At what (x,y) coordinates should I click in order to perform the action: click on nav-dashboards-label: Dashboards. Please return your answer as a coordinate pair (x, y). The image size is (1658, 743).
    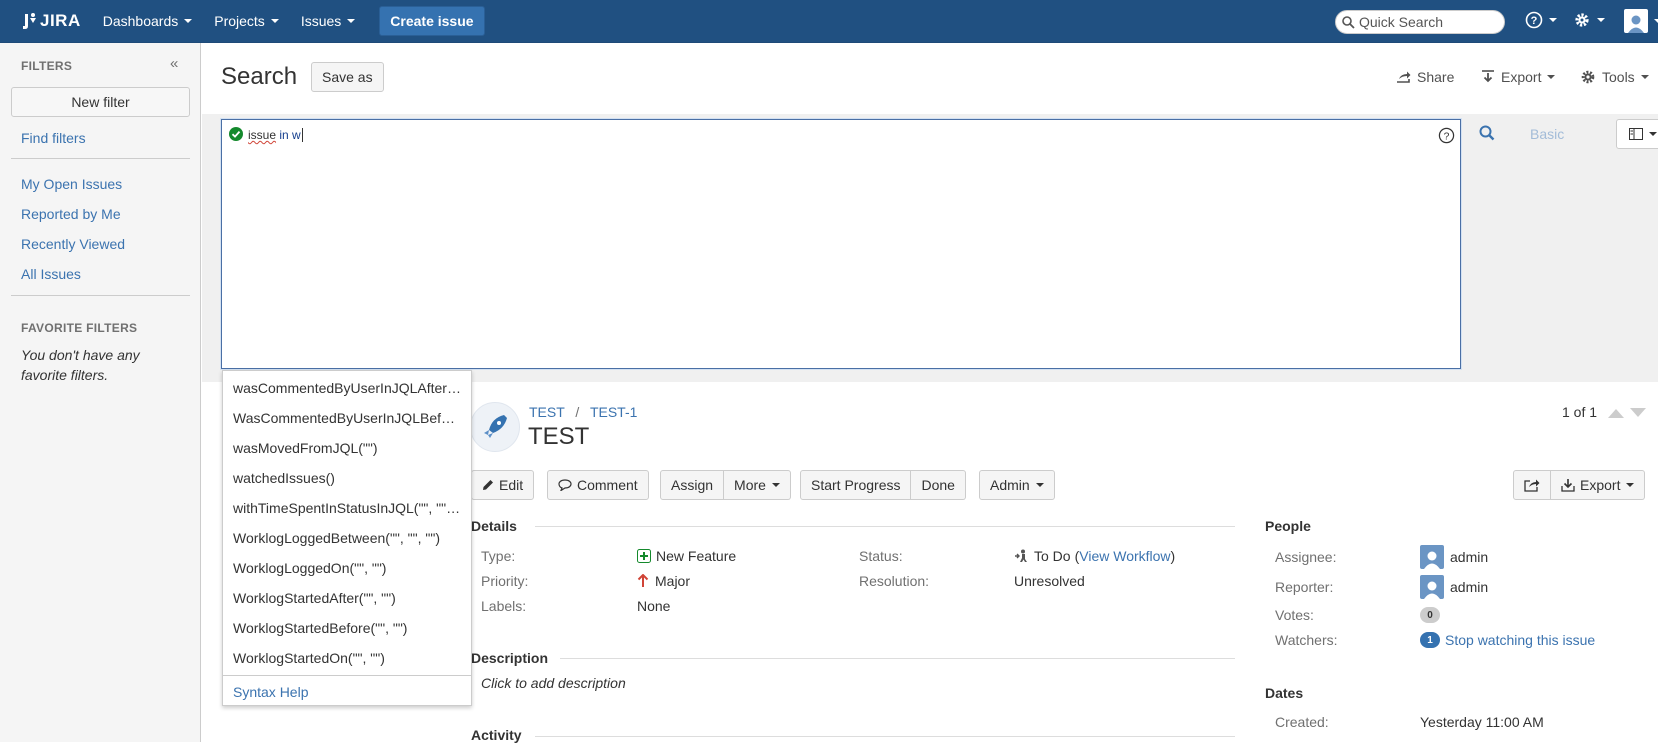
    Looking at the image, I should click on (140, 21).